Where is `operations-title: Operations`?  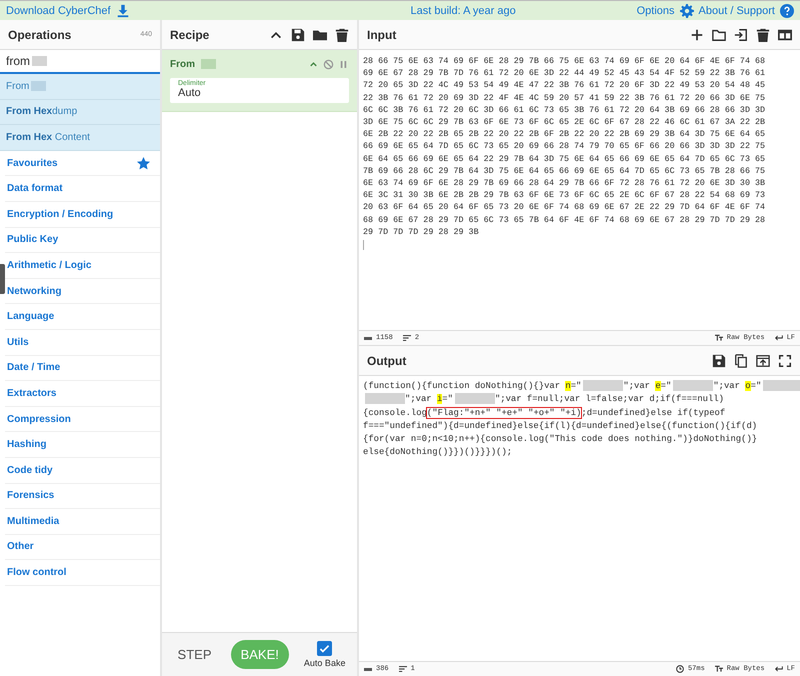 operations-title: Operations is located at coordinates (40, 35).